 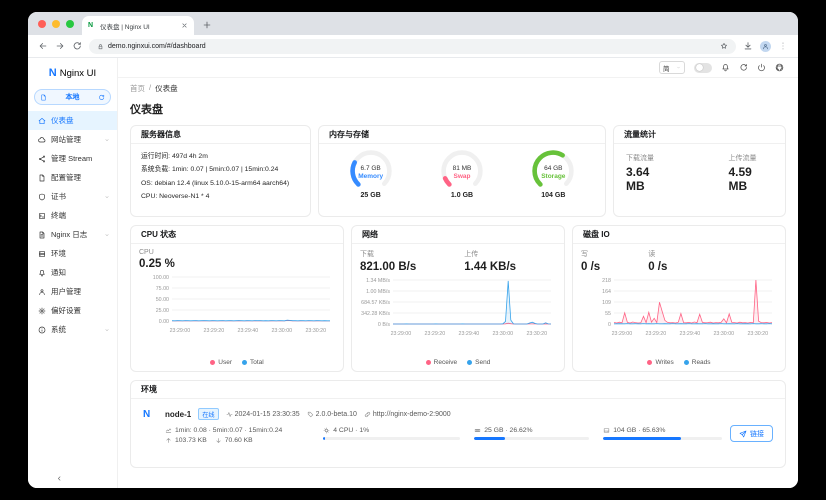 I want to click on svg-text: 1.34 MB/s, so click(x=378, y=281).